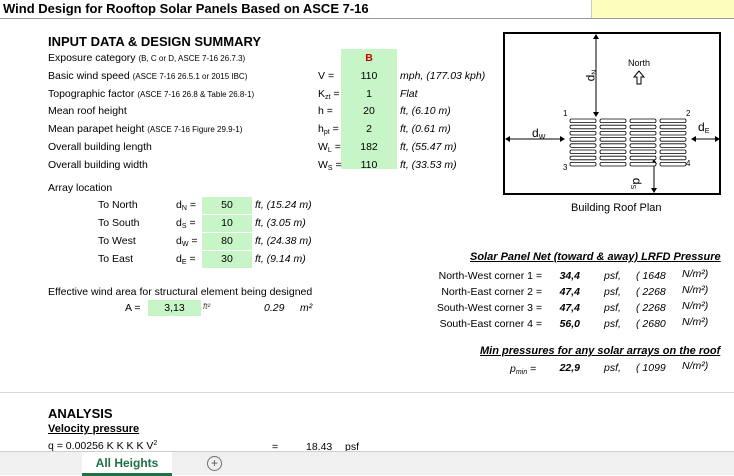 Image resolution: width=734 pixels, height=476 pixels. Describe the element at coordinates (186, 259) in the screenshot. I see `array-symbol: dE =` at that location.